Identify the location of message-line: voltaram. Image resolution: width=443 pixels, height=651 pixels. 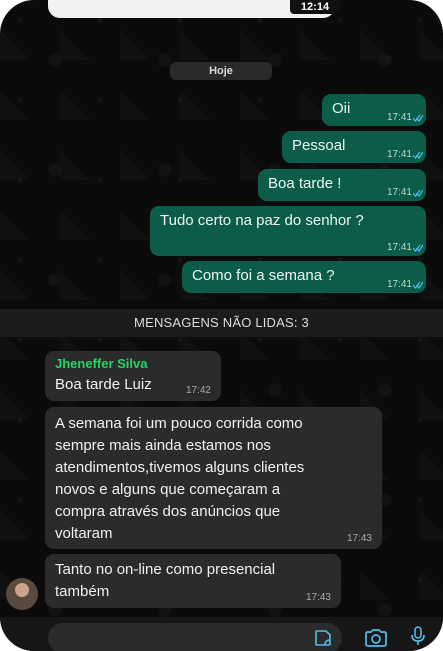
(84, 533).